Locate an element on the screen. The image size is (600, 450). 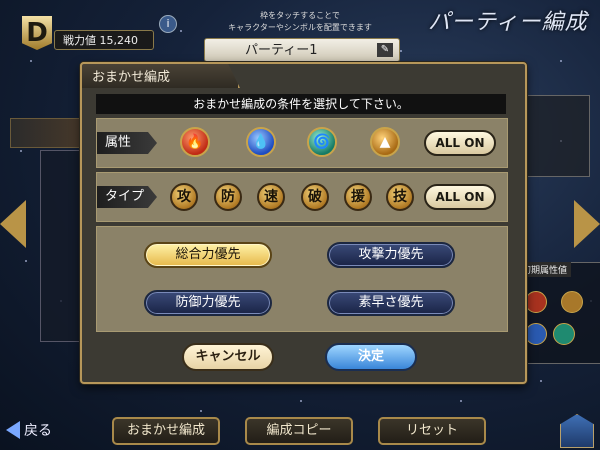
power-value: 戦力値 15,240 is located at coordinates (104, 40).